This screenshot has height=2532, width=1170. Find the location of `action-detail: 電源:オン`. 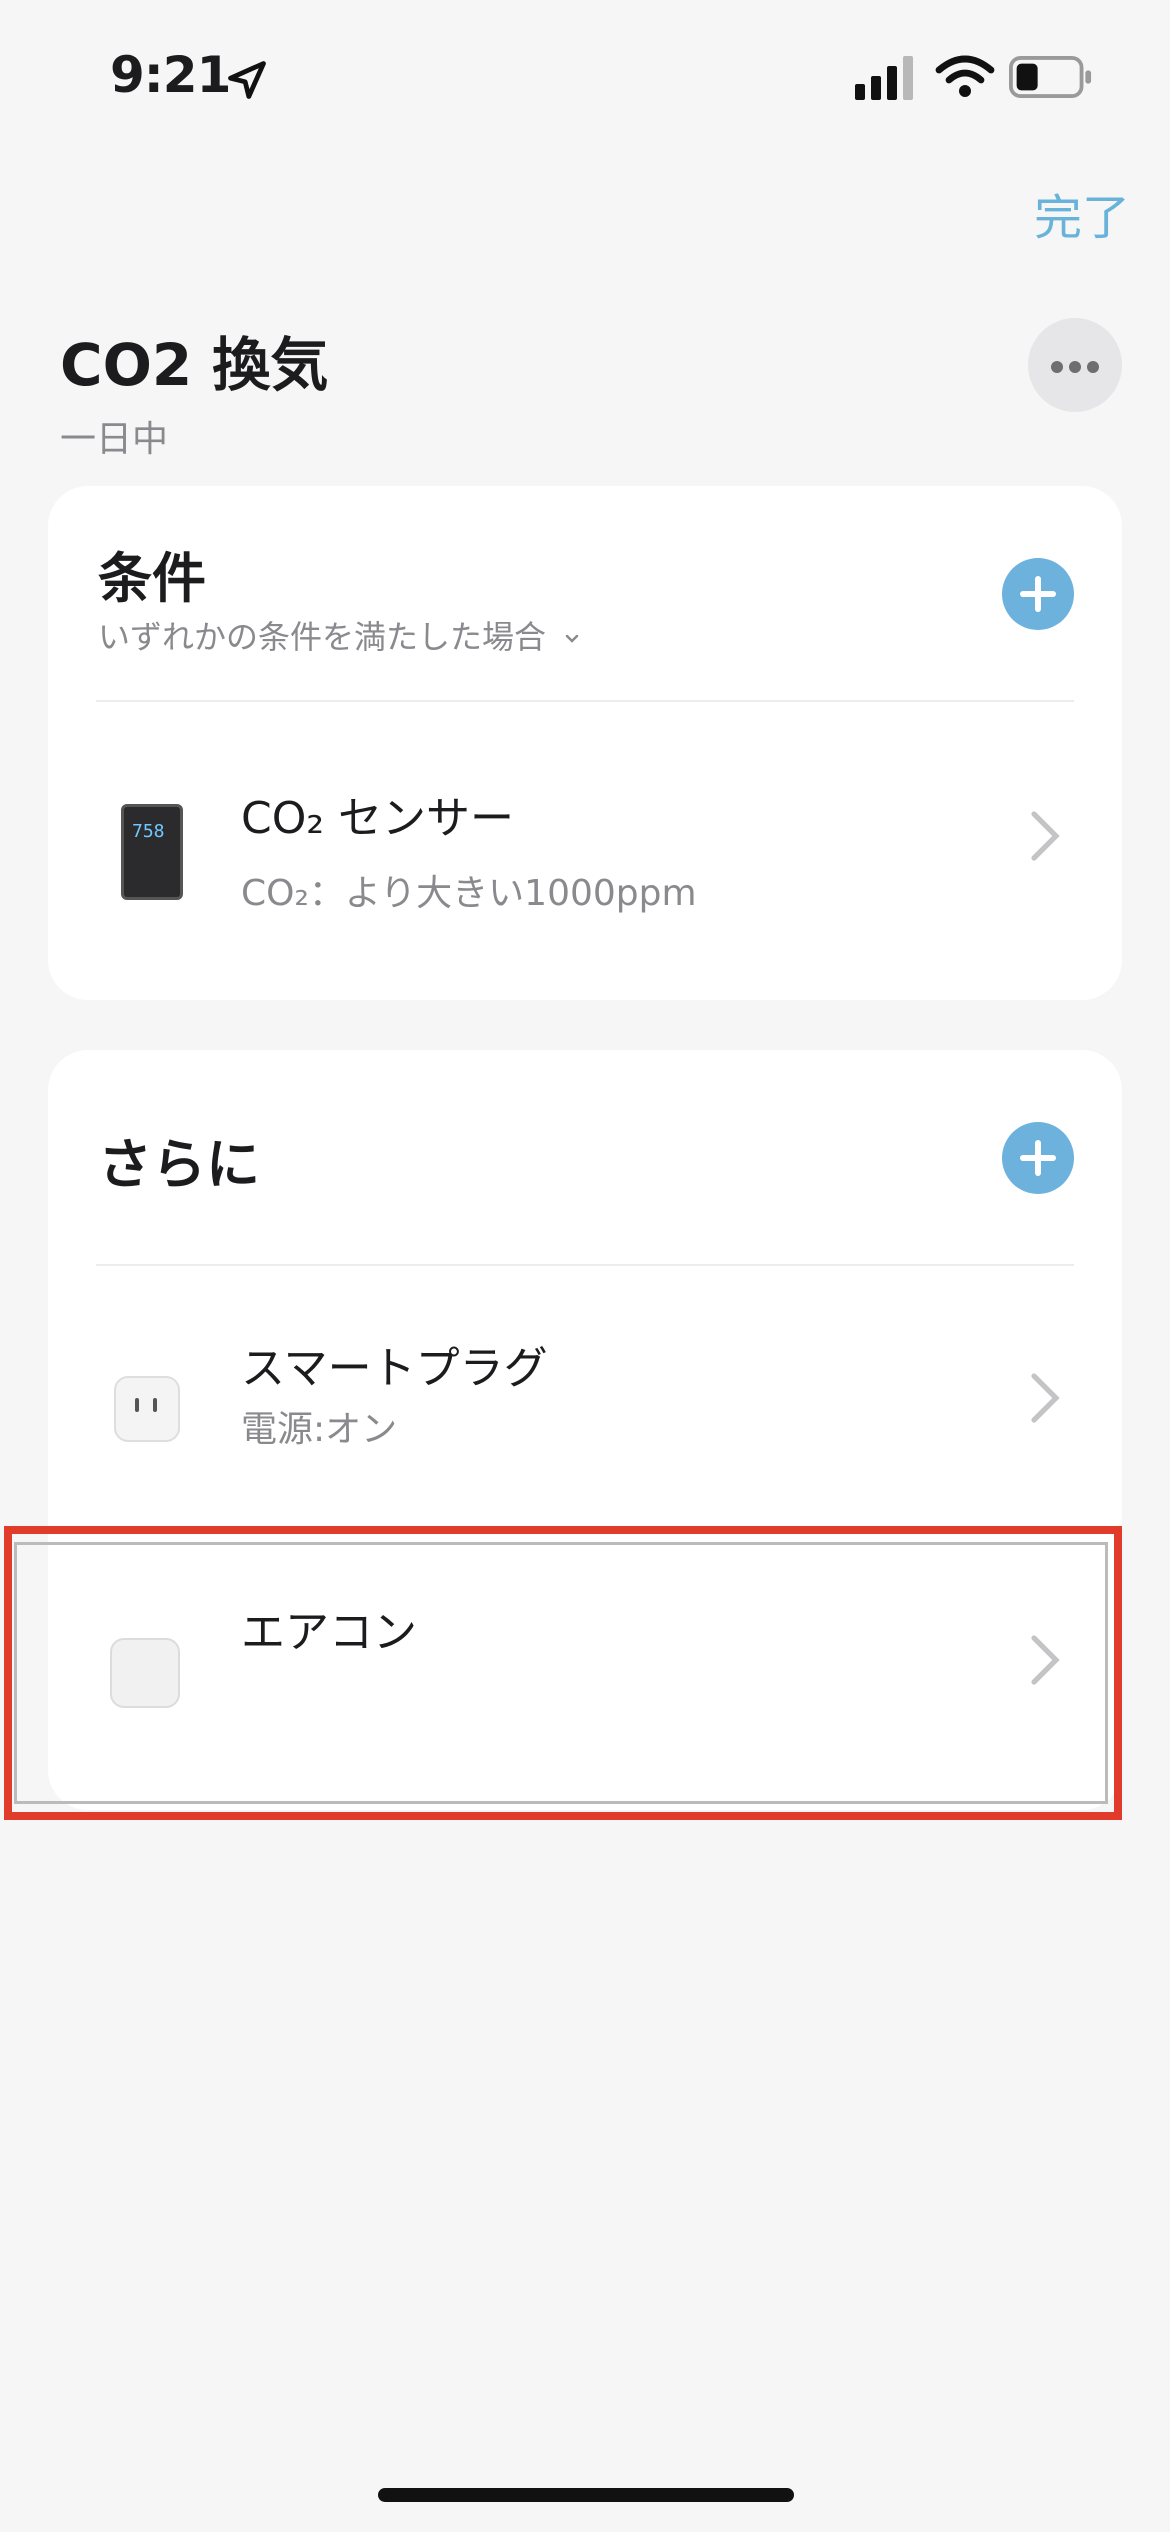

action-detail: 電源:オン is located at coordinates (319, 1429).